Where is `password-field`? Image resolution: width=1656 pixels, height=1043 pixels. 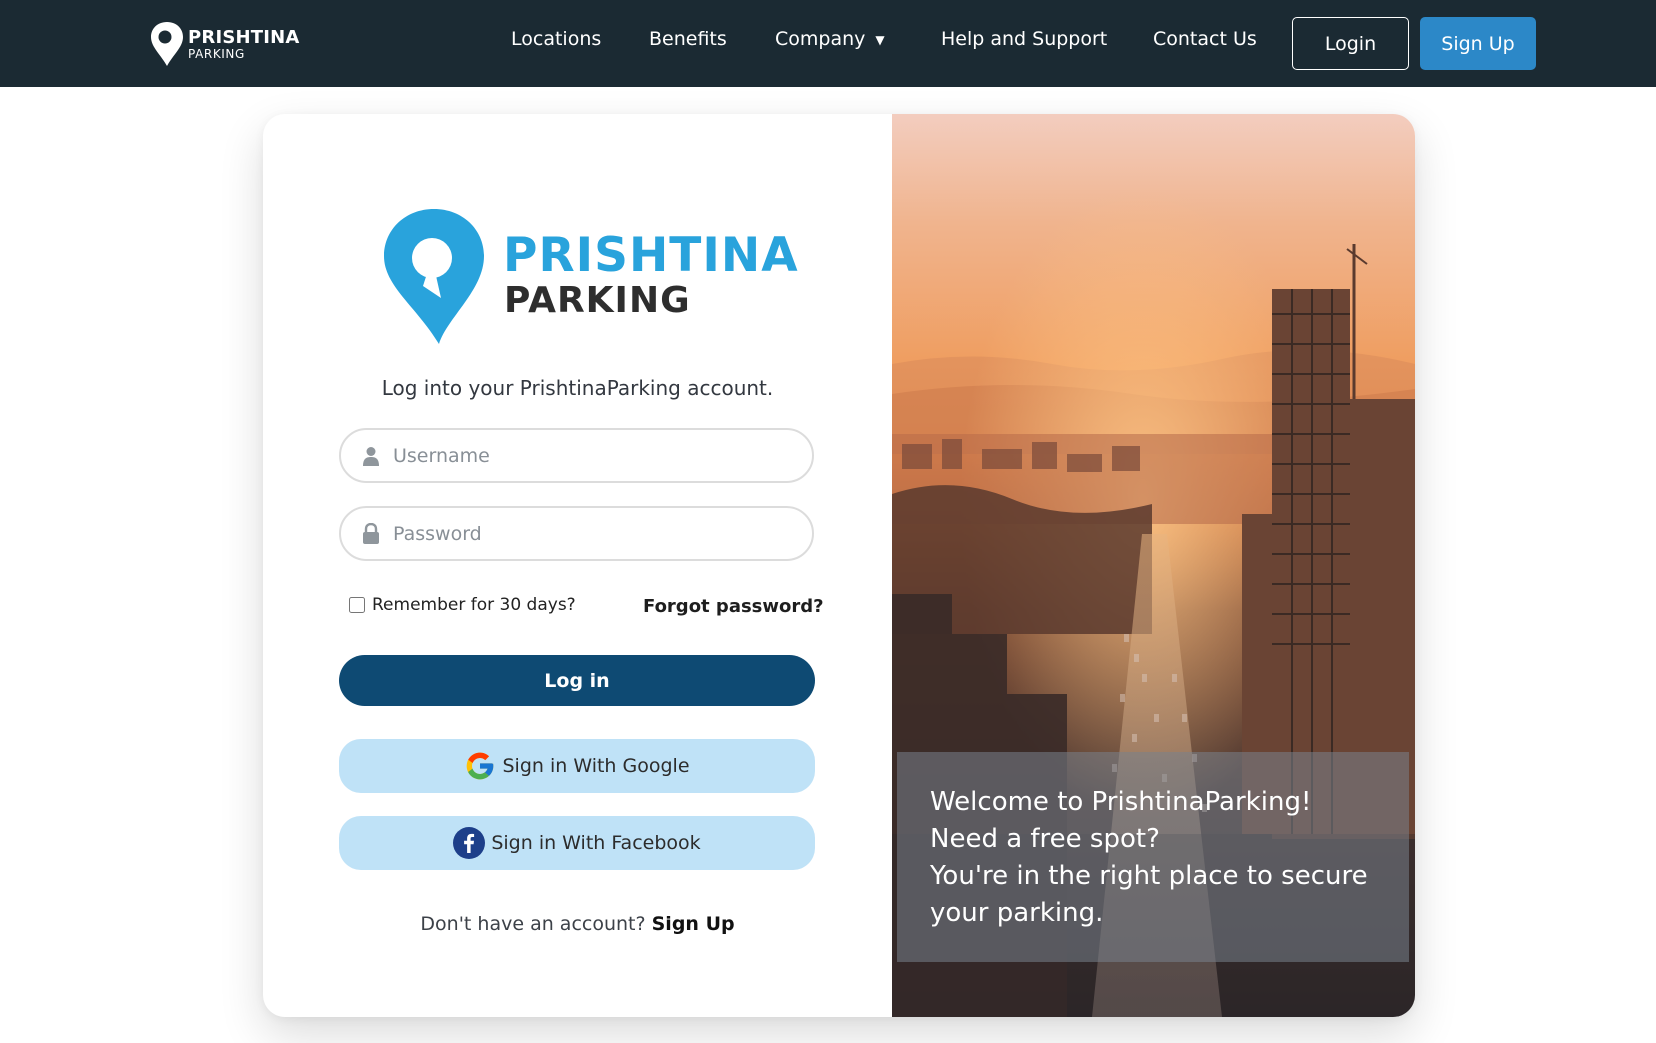
password-field is located at coordinates (576, 533).